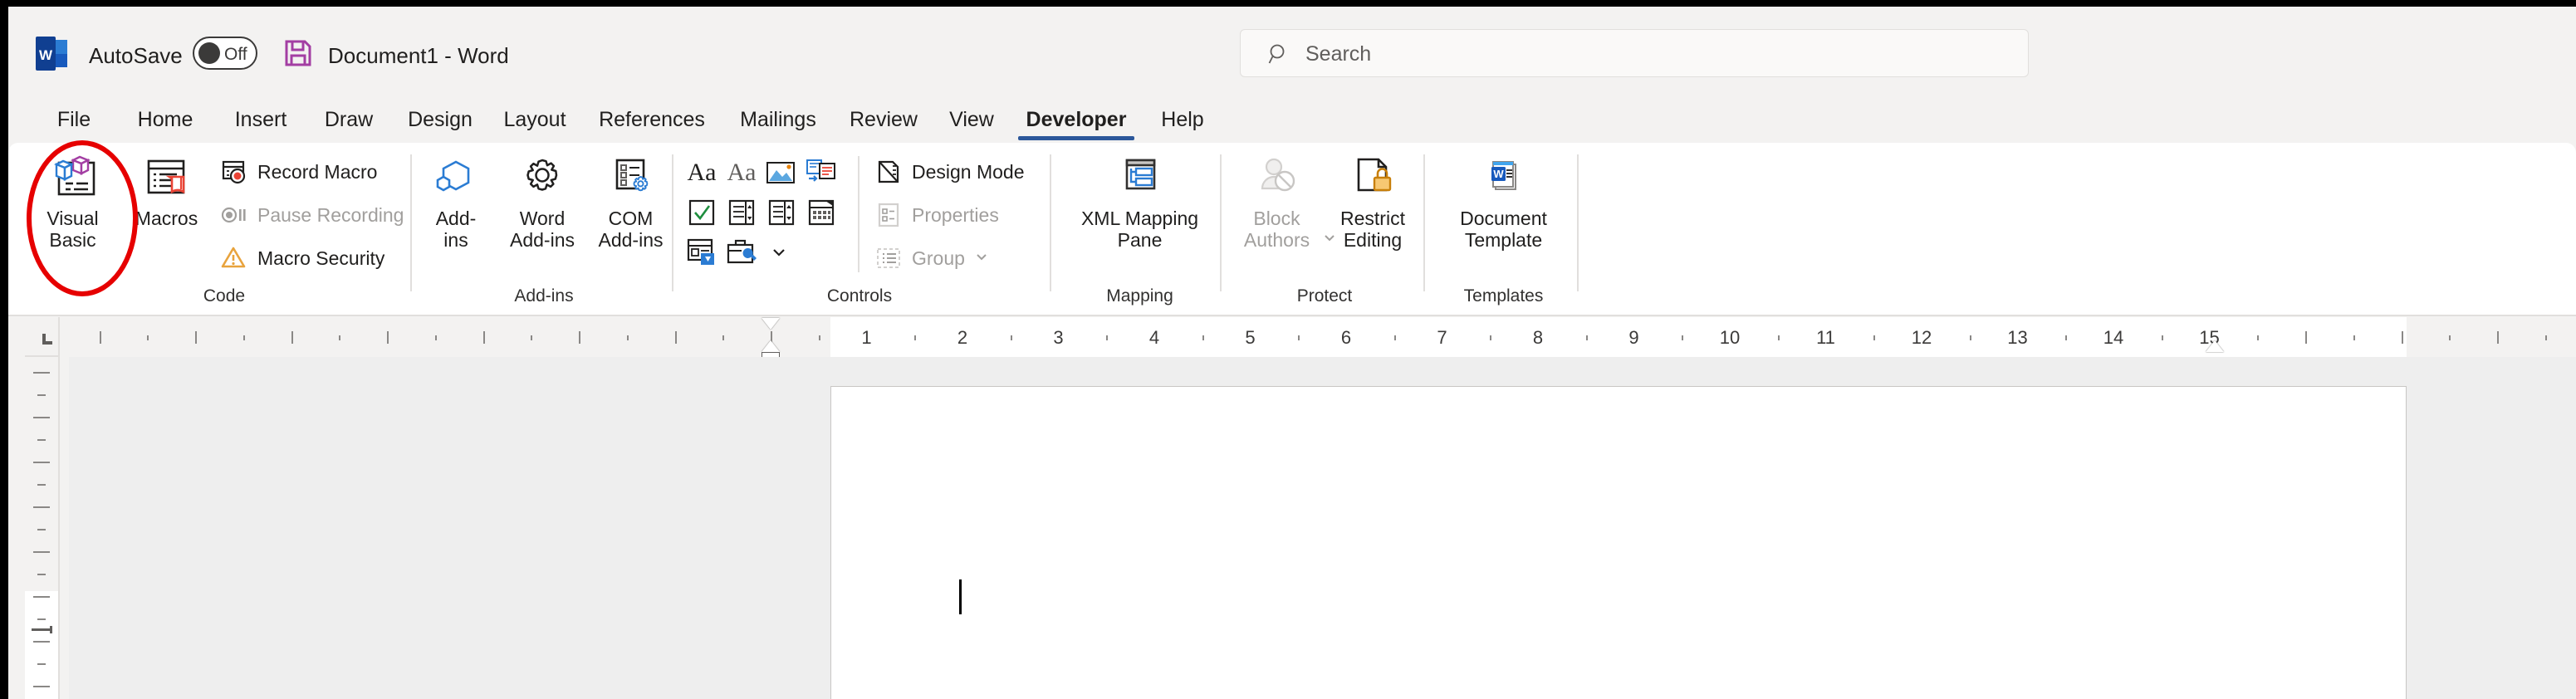 The width and height of the screenshot is (2576, 699). Describe the element at coordinates (542, 202) in the screenshot. I see `word-add-ins-button: Word Add-ins` at that location.